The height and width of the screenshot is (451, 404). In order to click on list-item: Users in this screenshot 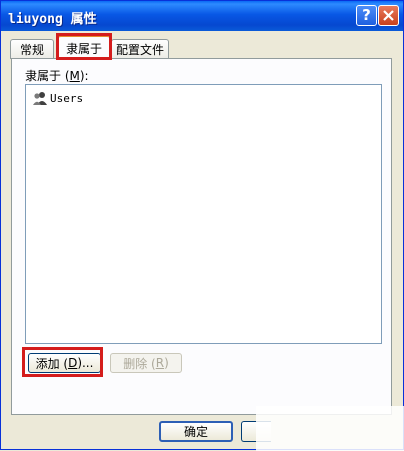, I will do `click(57, 98)`.